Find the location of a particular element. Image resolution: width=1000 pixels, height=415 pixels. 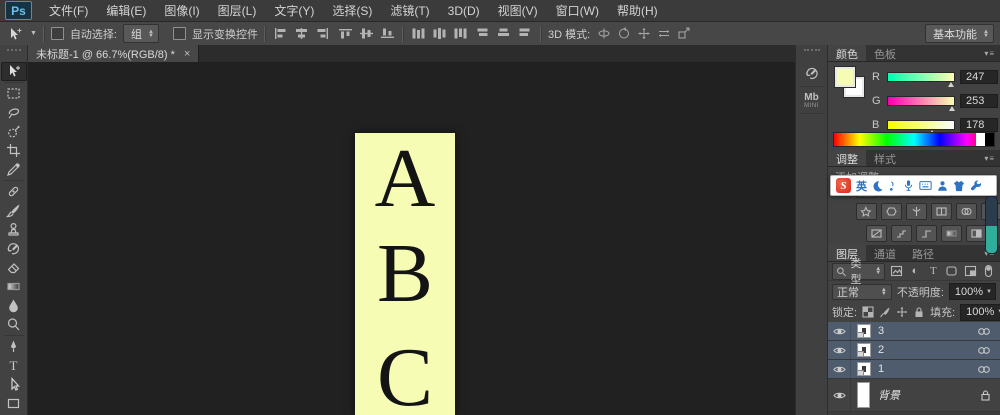

tab-color: 颜色 is located at coordinates (847, 53).